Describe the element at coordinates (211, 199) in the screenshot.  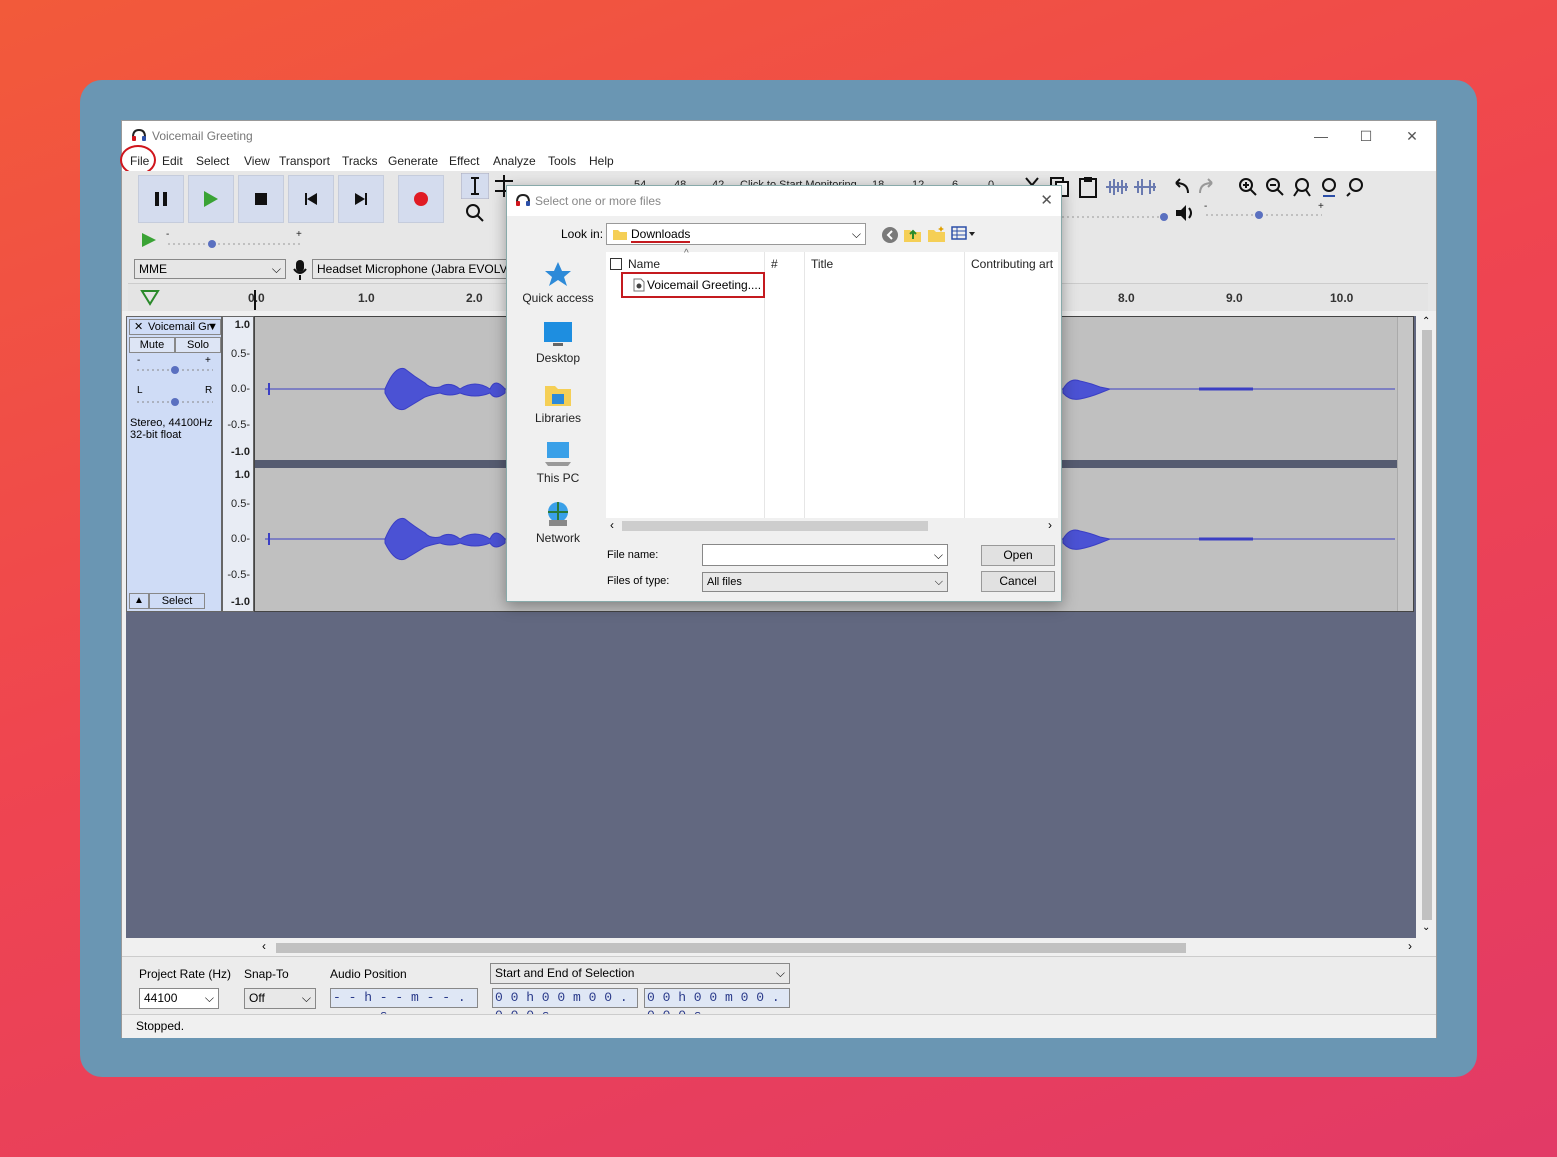
I see `play-button` at that location.